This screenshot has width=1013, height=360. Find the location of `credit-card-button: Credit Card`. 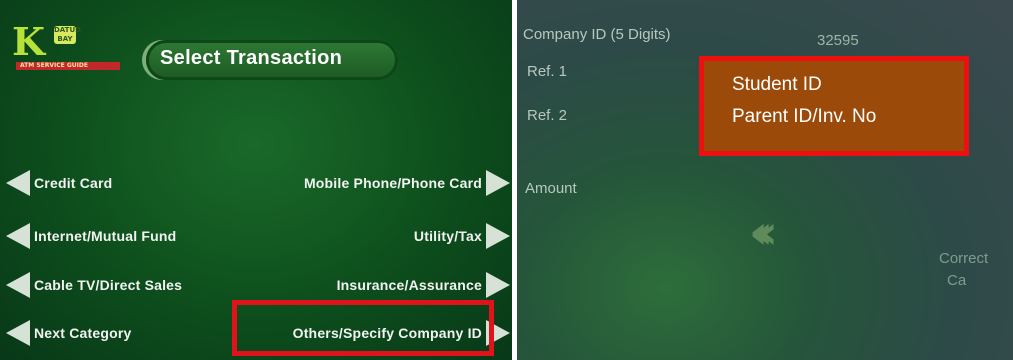

credit-card-button: Credit Card is located at coordinates (59, 183).